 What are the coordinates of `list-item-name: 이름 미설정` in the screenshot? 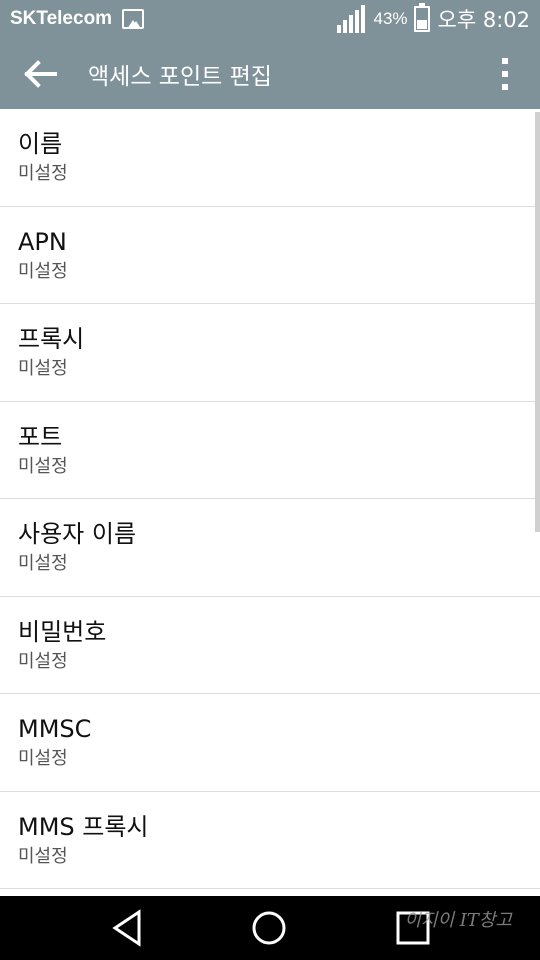 It's located at (270, 158).